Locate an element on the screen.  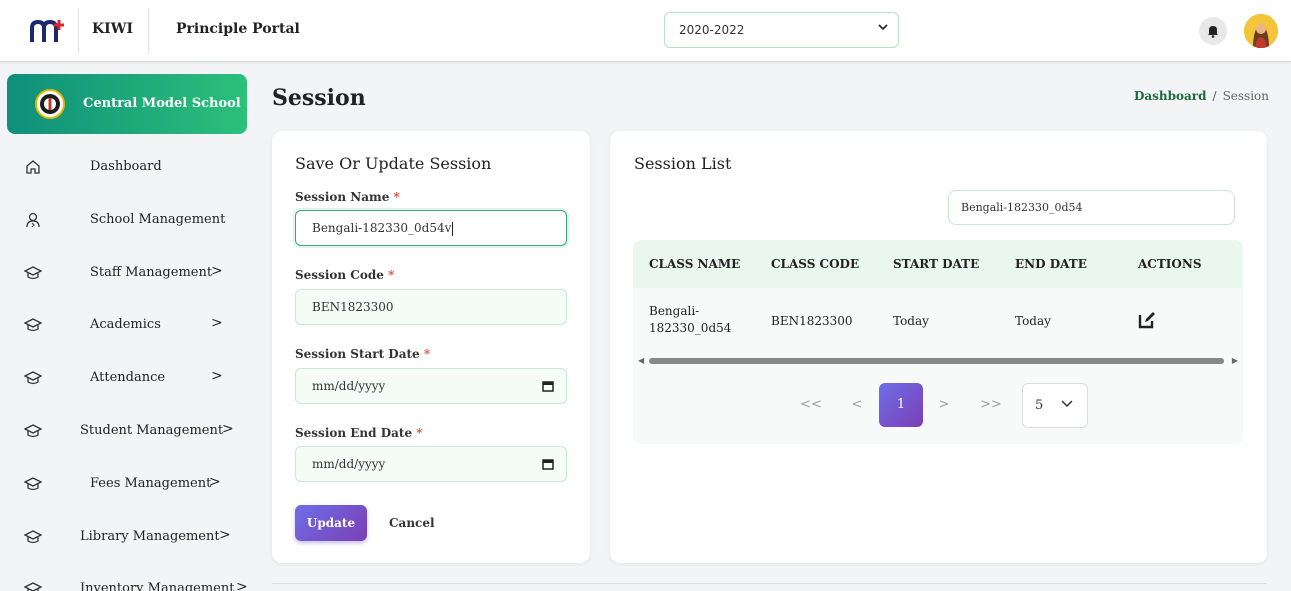
session-search-value: Bengali-182330_0d54 is located at coordinates (1022, 207).